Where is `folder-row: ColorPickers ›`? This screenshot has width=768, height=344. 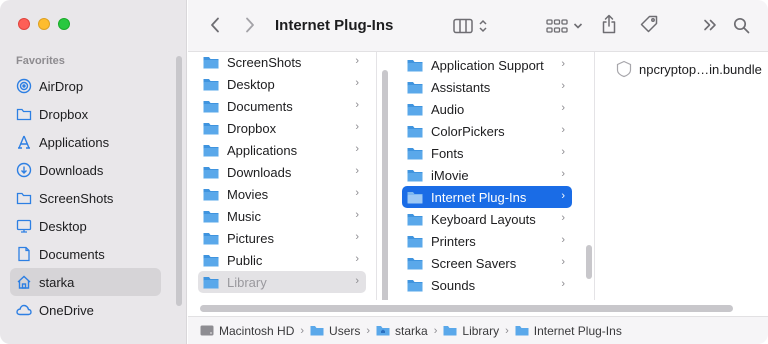 folder-row: ColorPickers › is located at coordinates (487, 131).